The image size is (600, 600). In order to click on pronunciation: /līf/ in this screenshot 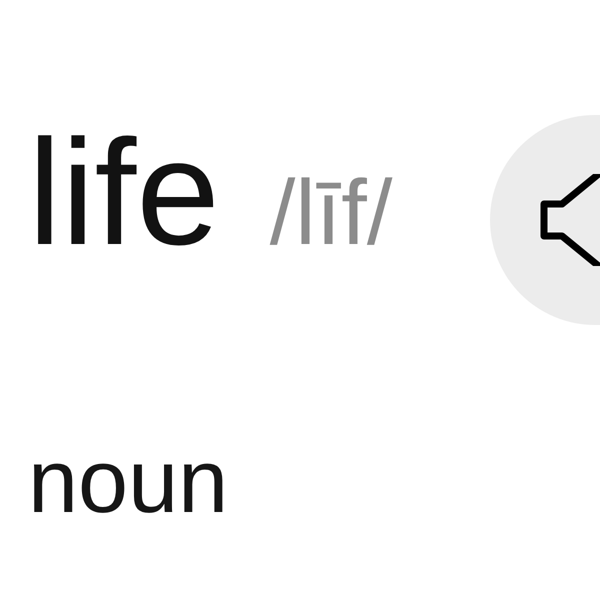, I will do `click(331, 213)`.